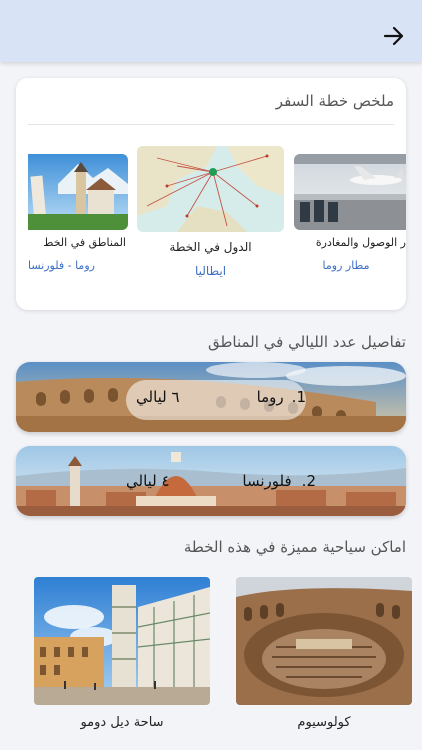  I want to click on place-card-duomo-square: ساحة ديل دومو, so click(122, 653).